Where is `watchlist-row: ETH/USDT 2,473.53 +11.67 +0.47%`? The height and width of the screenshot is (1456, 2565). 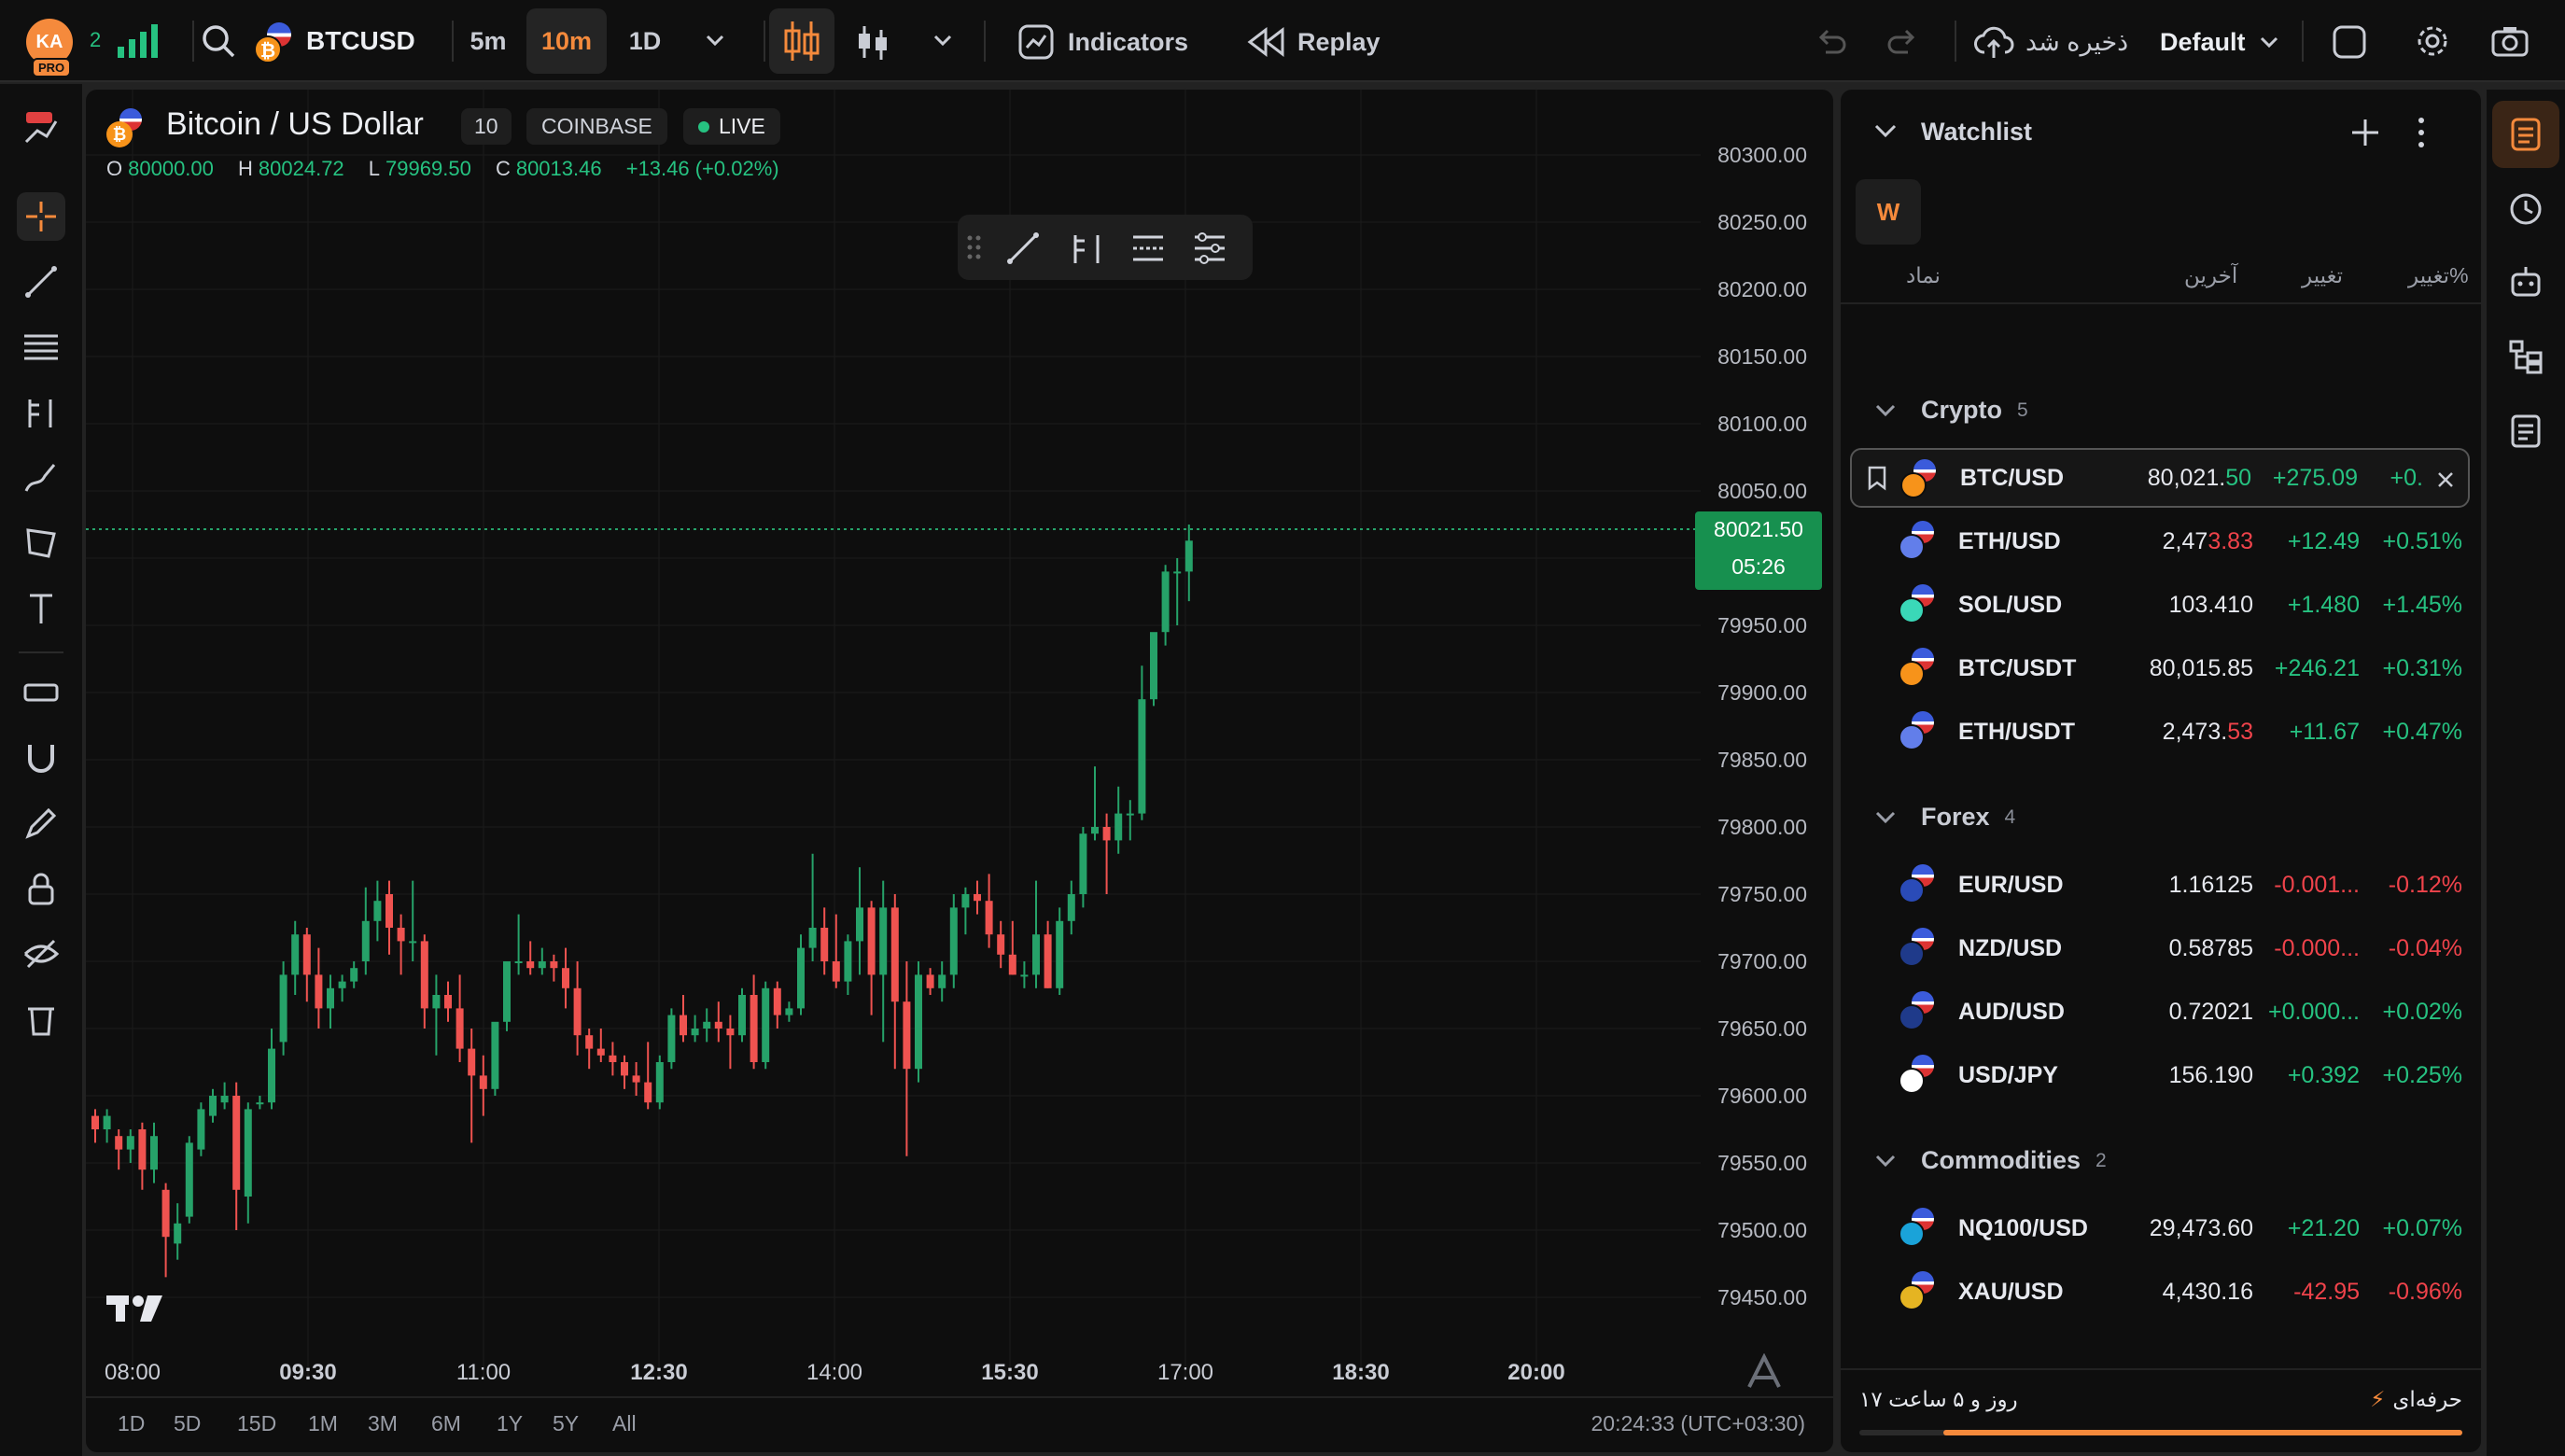
watchlist-row: ETH/USDT 2,473.53 +11.67 +0.47% is located at coordinates (2160, 732).